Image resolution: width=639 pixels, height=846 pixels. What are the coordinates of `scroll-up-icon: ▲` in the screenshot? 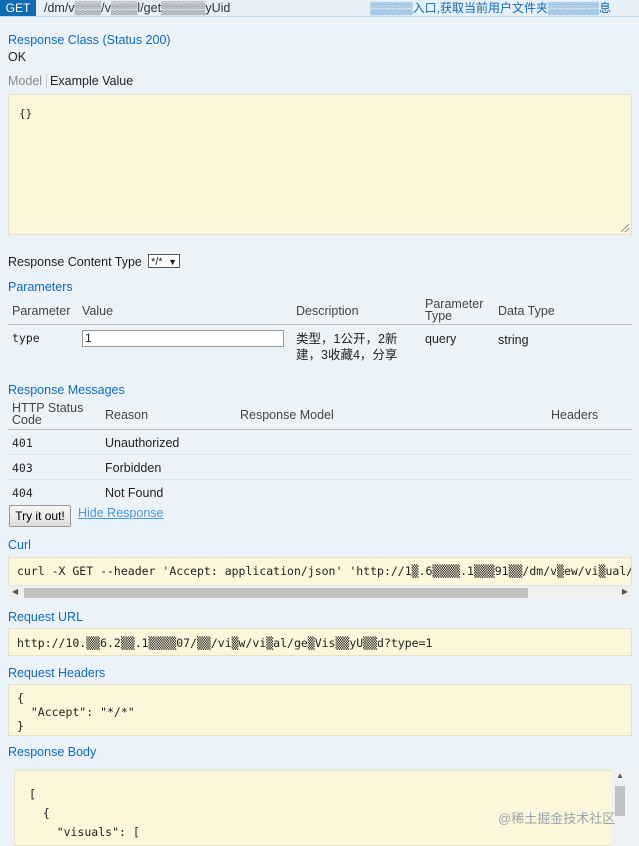 It's located at (620, 775).